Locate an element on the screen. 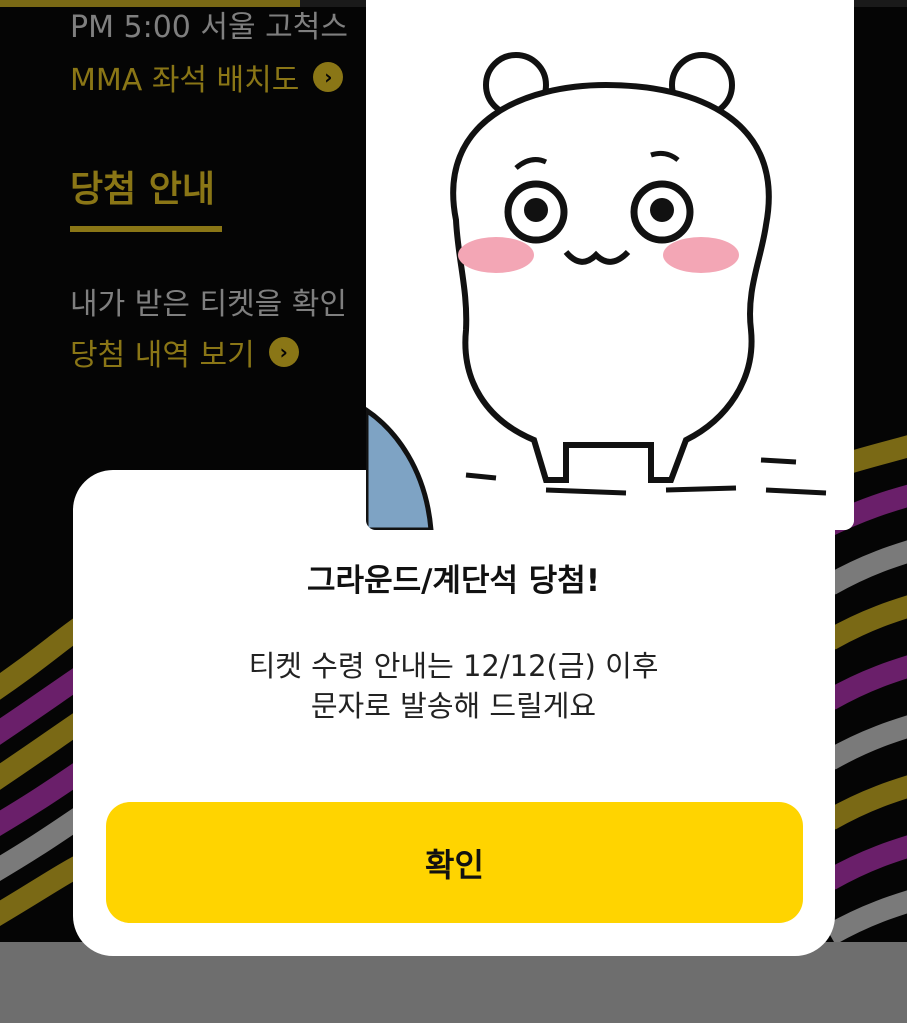 The height and width of the screenshot is (1023, 907). confirm-button: 확인 is located at coordinates (454, 862).